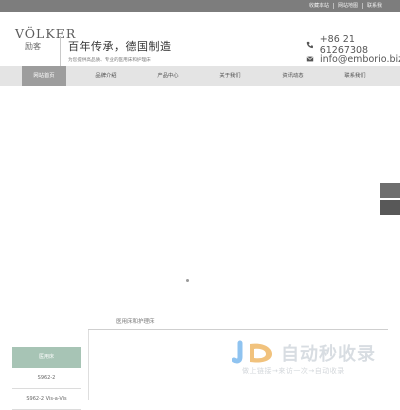 This screenshot has height=410, width=400. What do you see at coordinates (390, 207) in the screenshot?
I see `float-top-button` at bounding box center [390, 207].